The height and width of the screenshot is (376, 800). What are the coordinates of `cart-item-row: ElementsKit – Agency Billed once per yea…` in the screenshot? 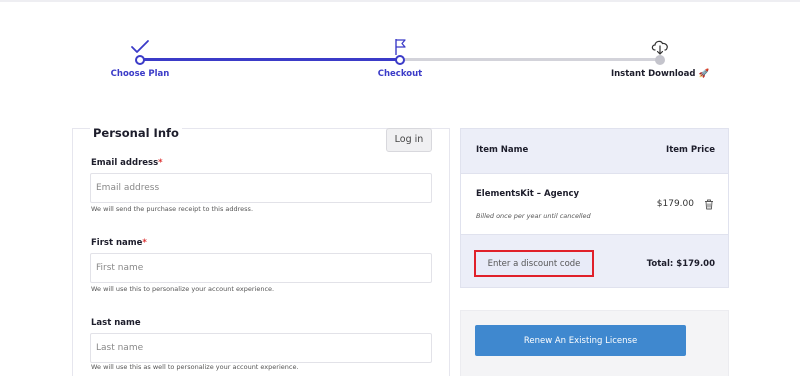 It's located at (594, 204).